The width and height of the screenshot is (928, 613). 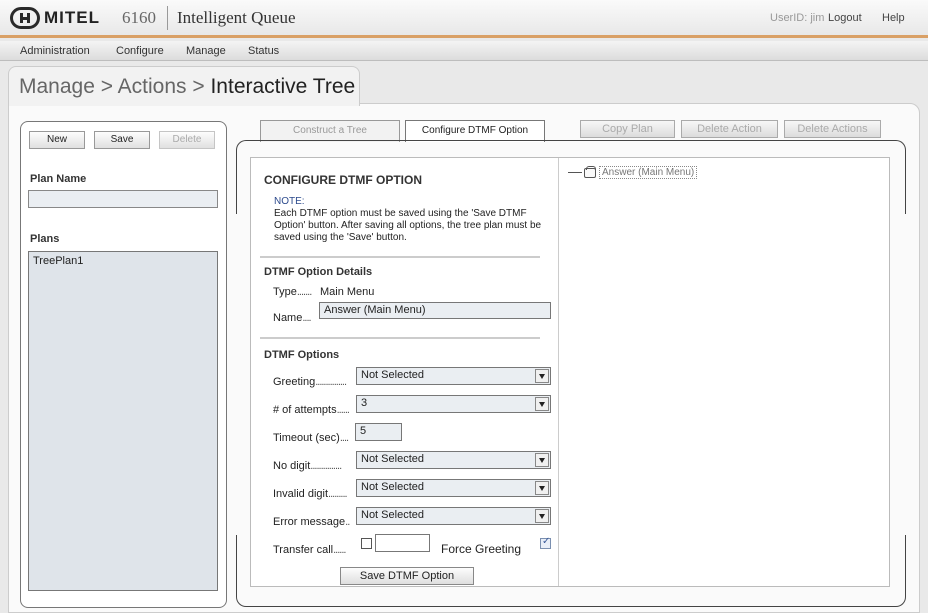 I want to click on mitel-logo-icon, so click(x=25, y=18).